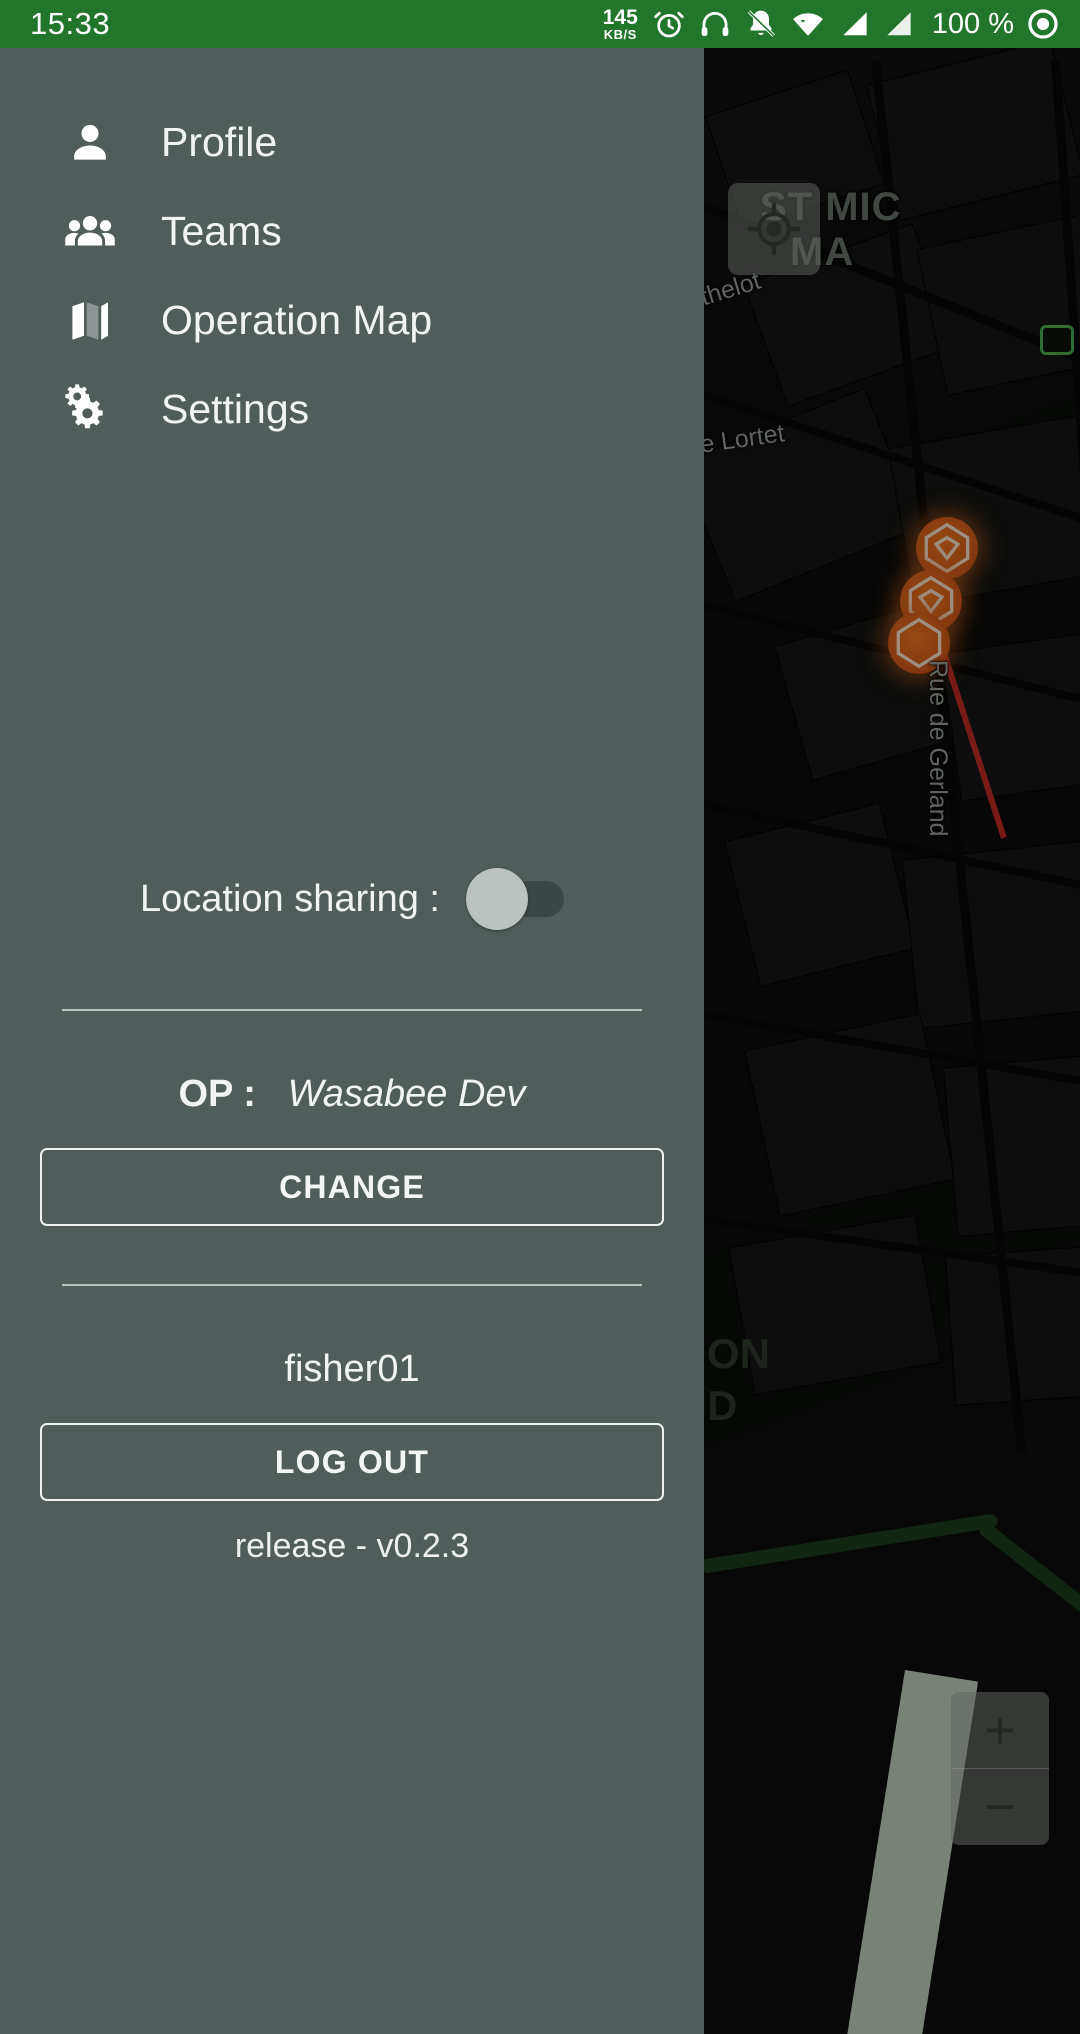 The width and height of the screenshot is (1080, 2034). Describe the element at coordinates (854, 24) in the screenshot. I see `signal-bars-icon` at that location.